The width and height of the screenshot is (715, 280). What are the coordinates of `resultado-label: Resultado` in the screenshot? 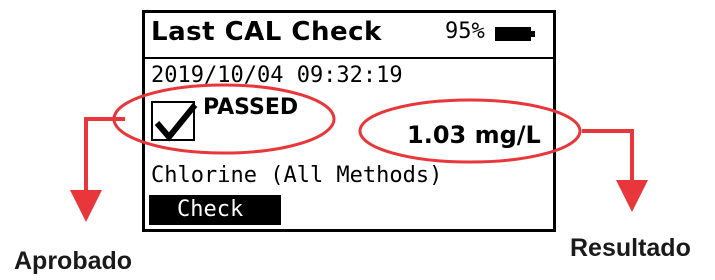 It's located at (630, 248).